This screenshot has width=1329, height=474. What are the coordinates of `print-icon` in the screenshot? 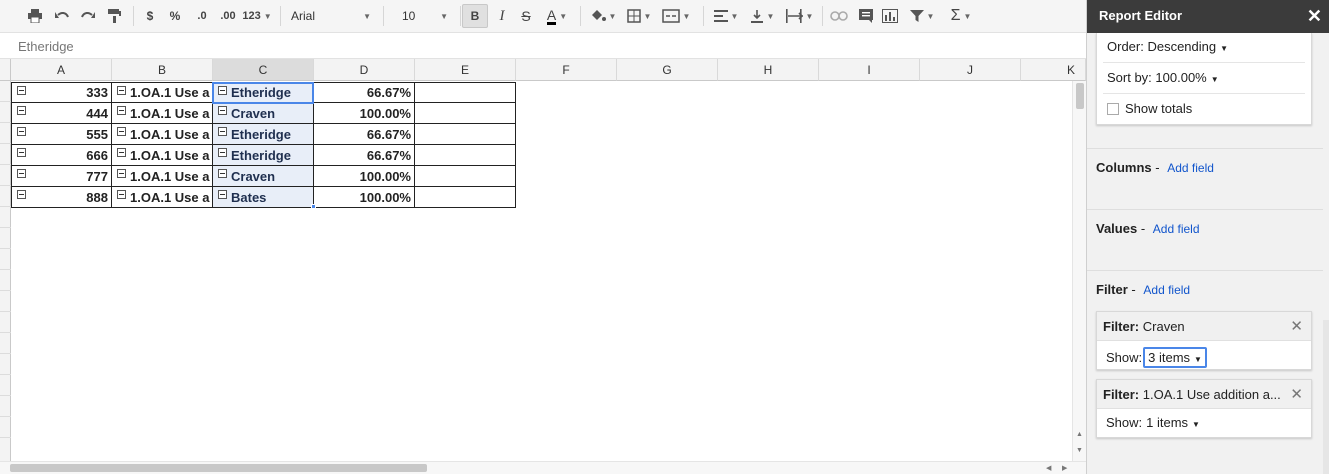 It's located at (35, 16).